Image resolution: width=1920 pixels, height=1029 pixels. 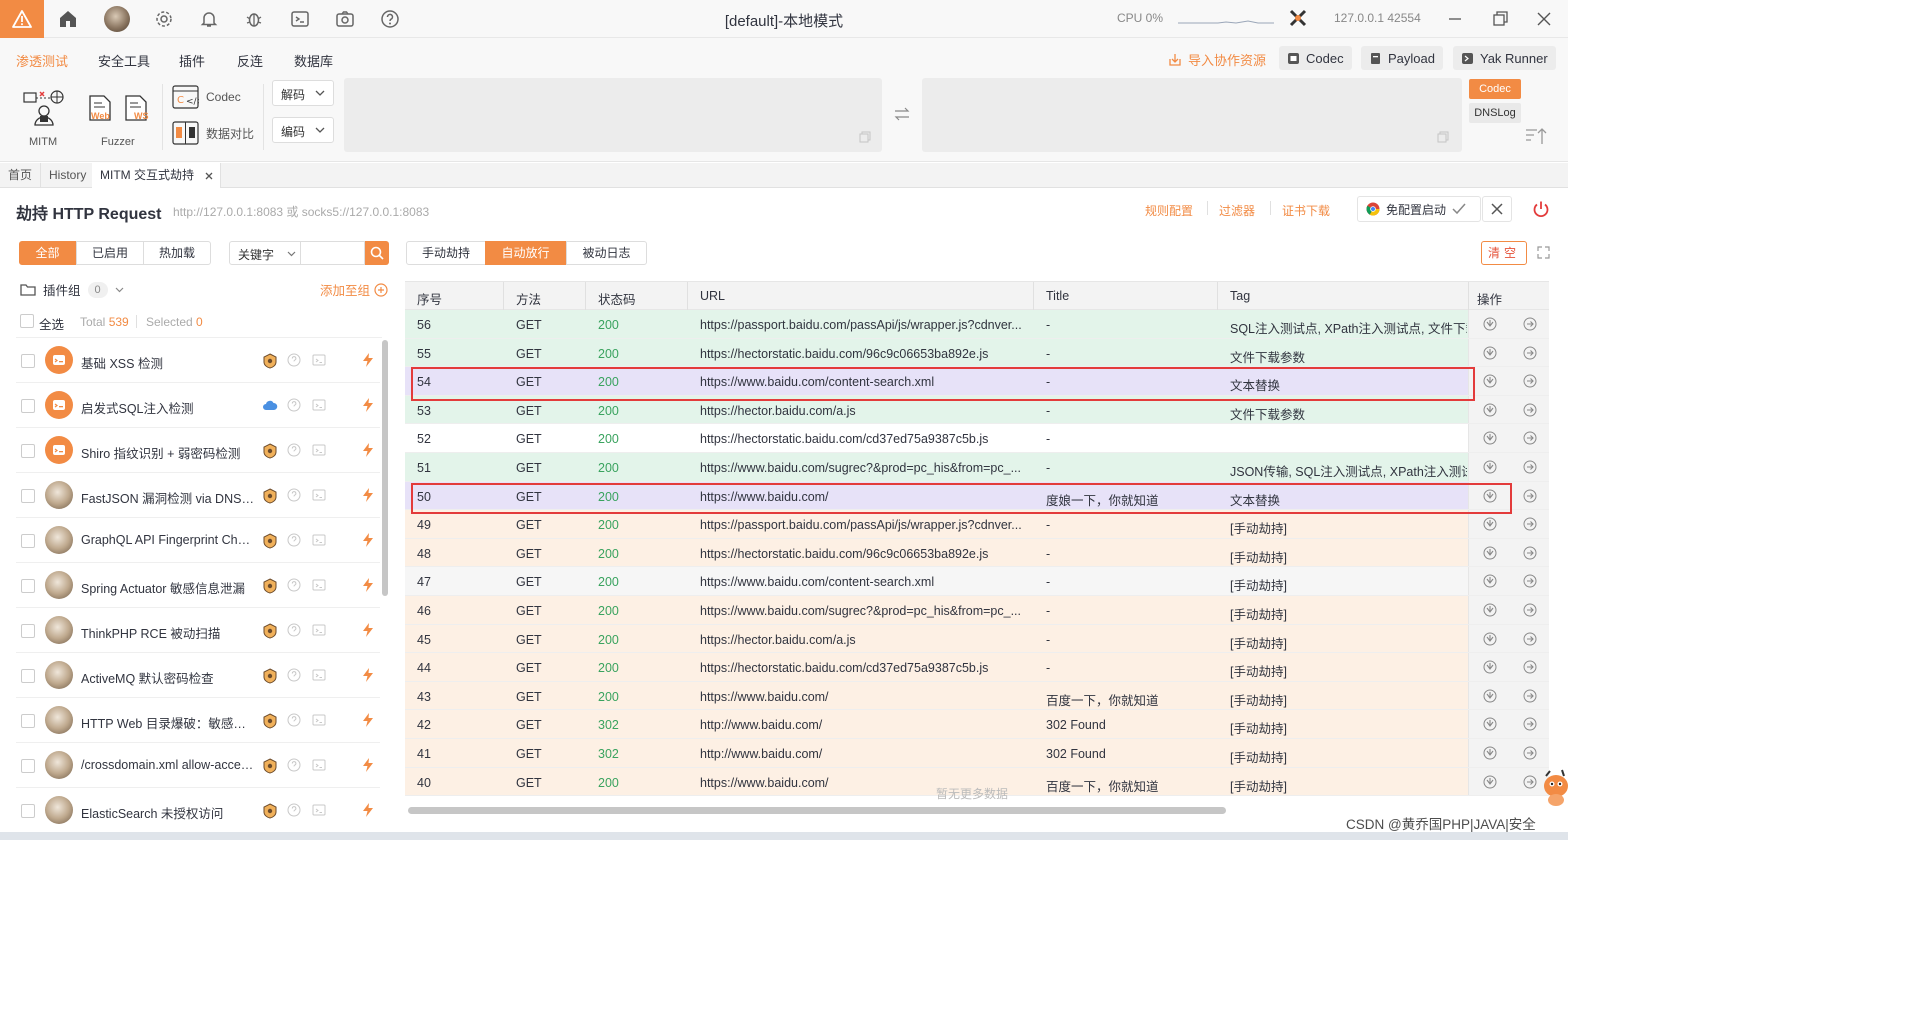 What do you see at coordinates (1504, 253) in the screenshot?
I see `clear-button: 清空` at bounding box center [1504, 253].